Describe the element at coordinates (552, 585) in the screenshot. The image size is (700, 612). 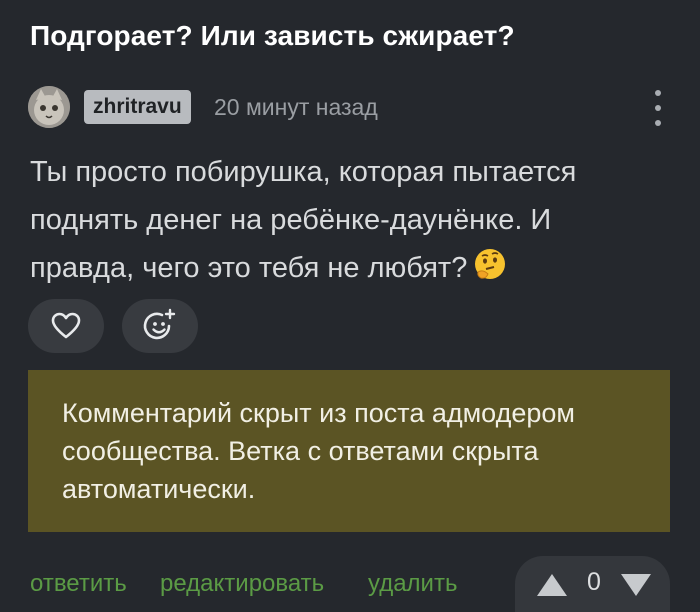
I see `upvote-arrow-icon` at that location.